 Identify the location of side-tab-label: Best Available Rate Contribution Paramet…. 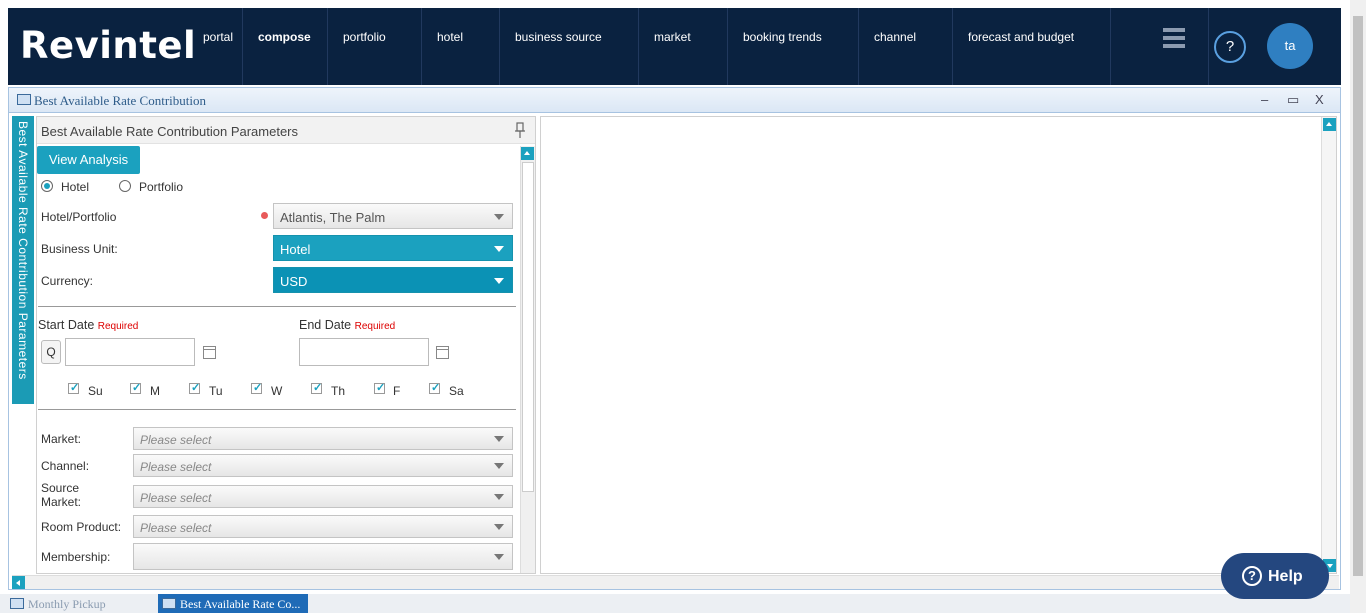
(23, 250).